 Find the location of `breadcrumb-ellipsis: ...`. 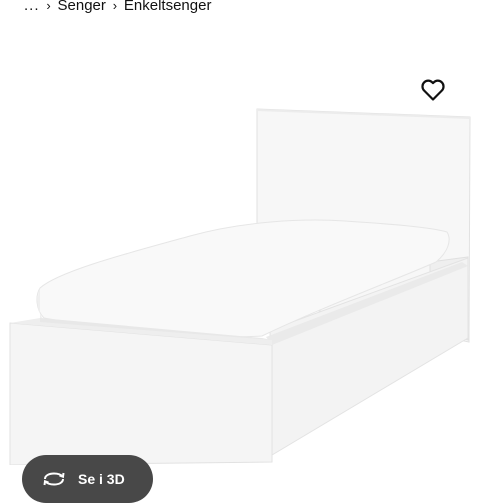

breadcrumb-ellipsis: ... is located at coordinates (32, 8).